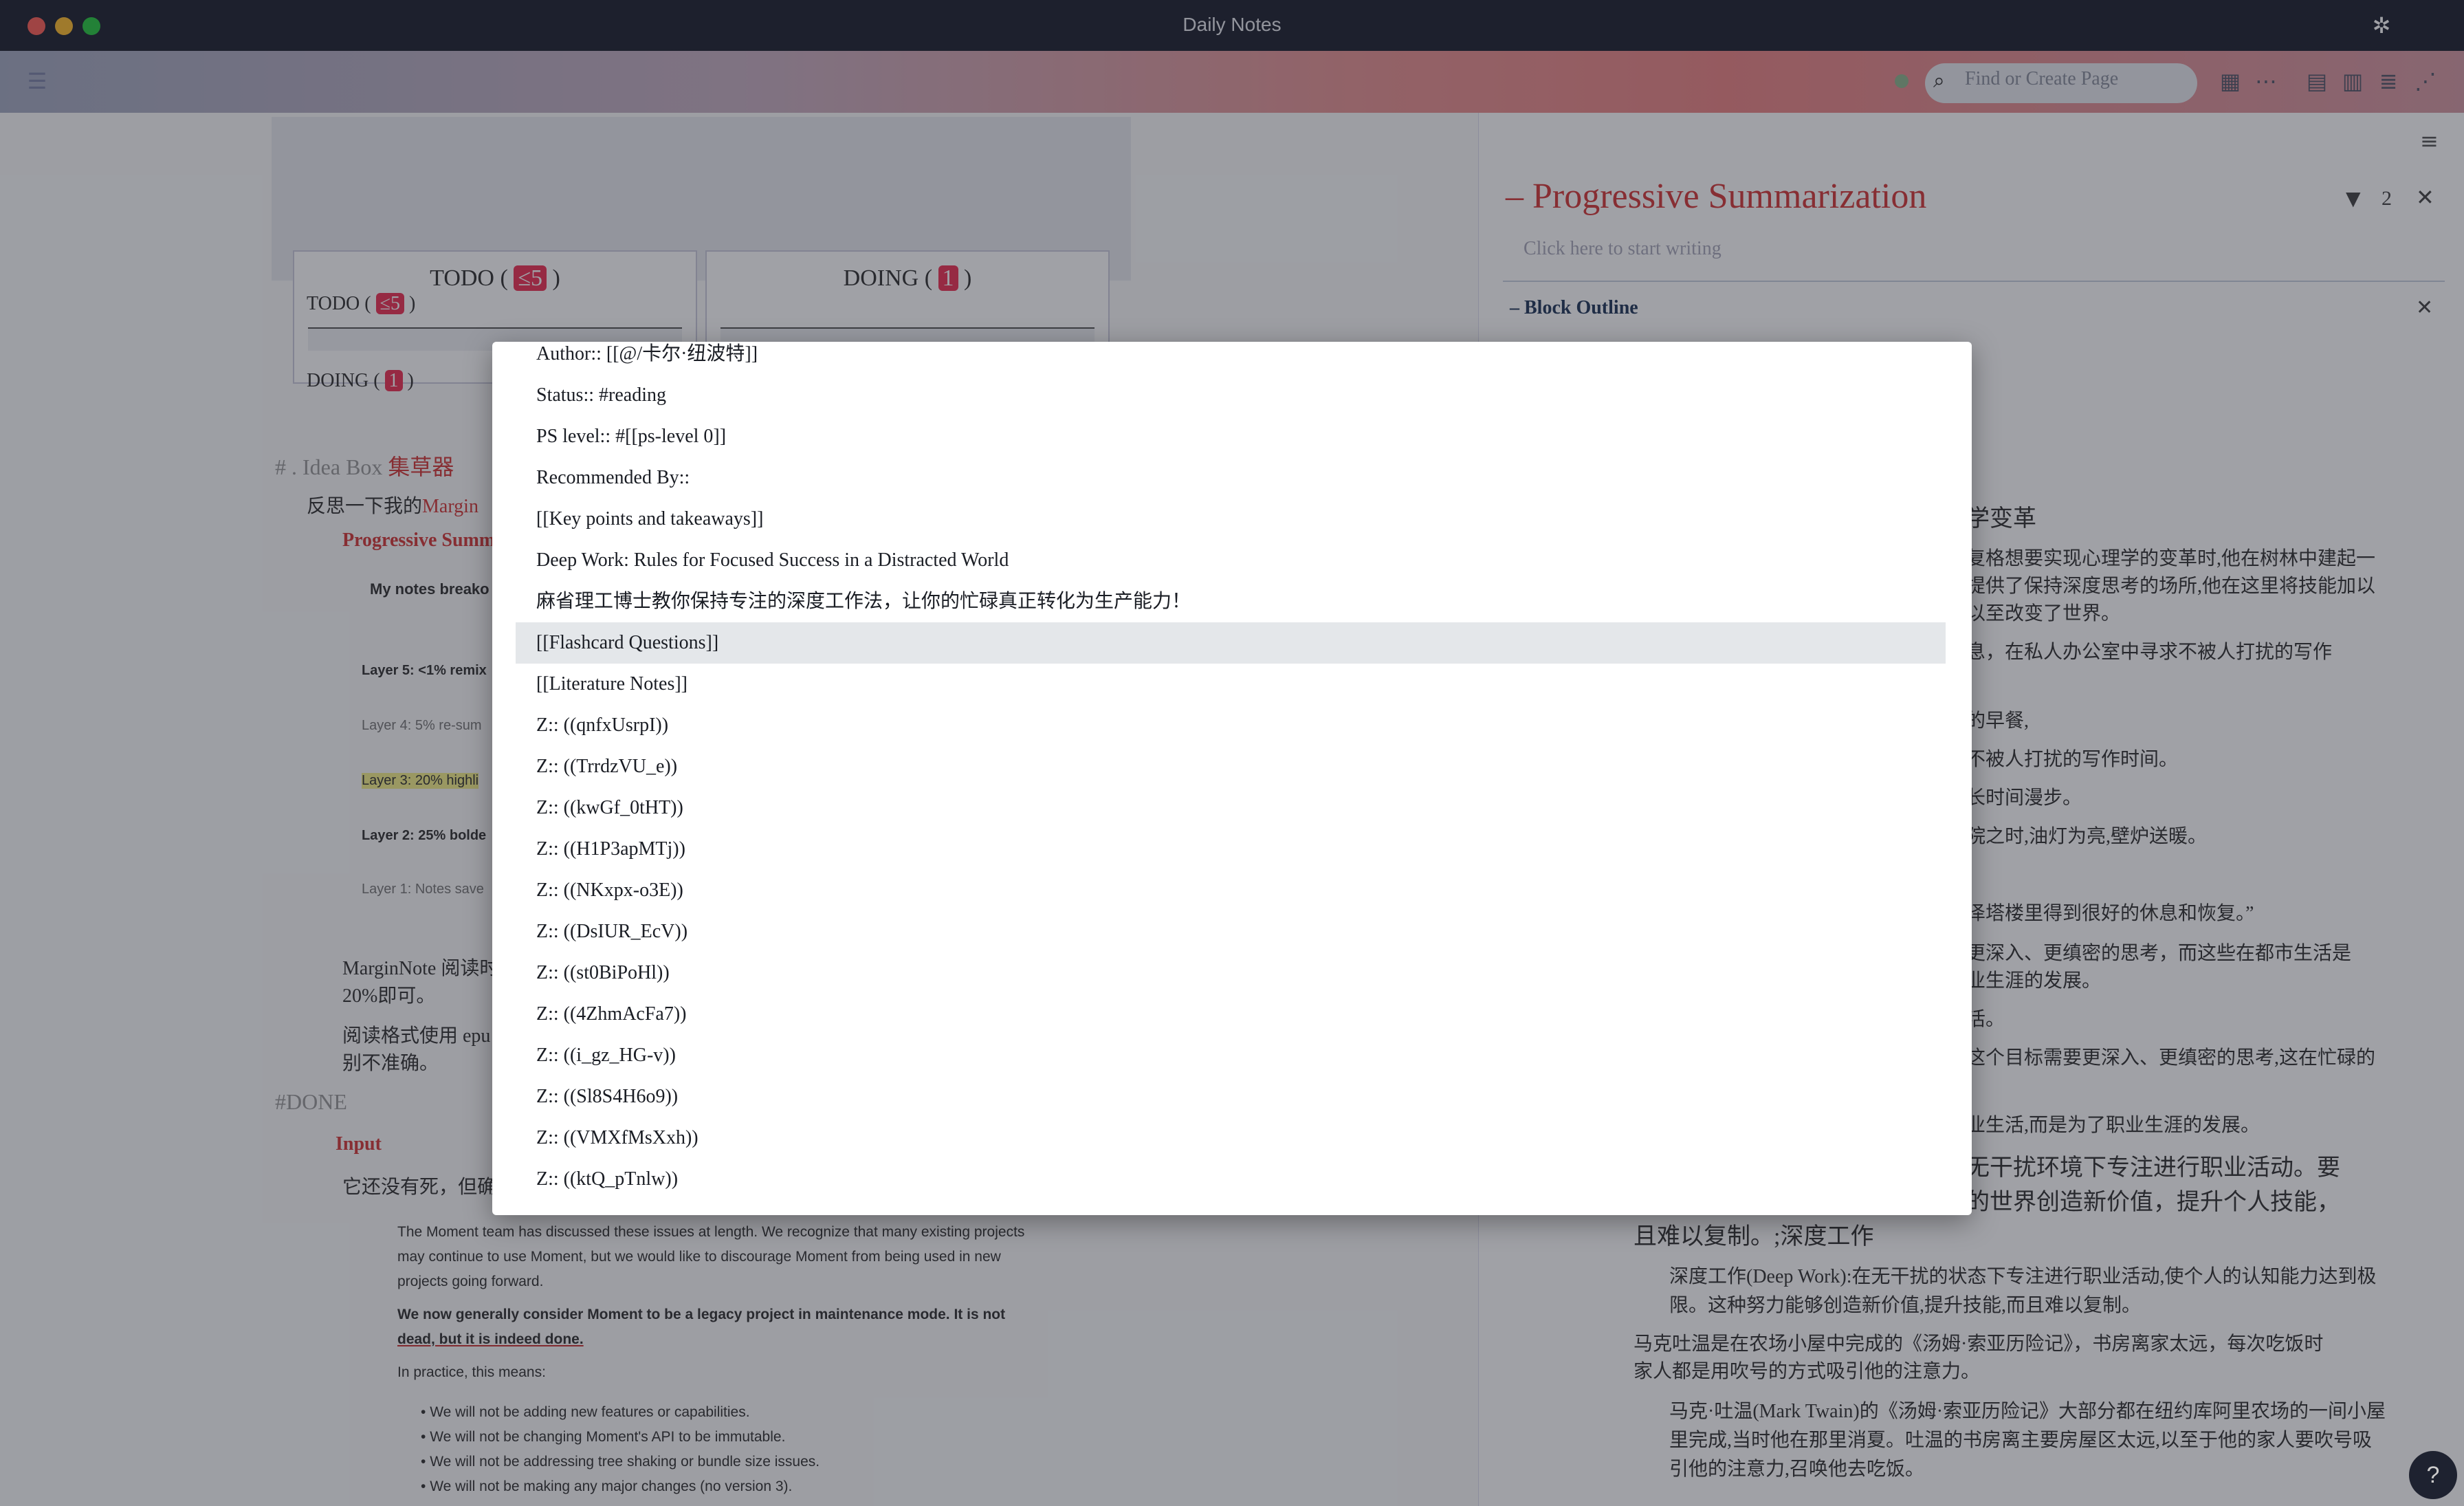  What do you see at coordinates (1231, 849) in the screenshot?
I see `list-item: Z:: ((H1P3apMTj))` at bounding box center [1231, 849].